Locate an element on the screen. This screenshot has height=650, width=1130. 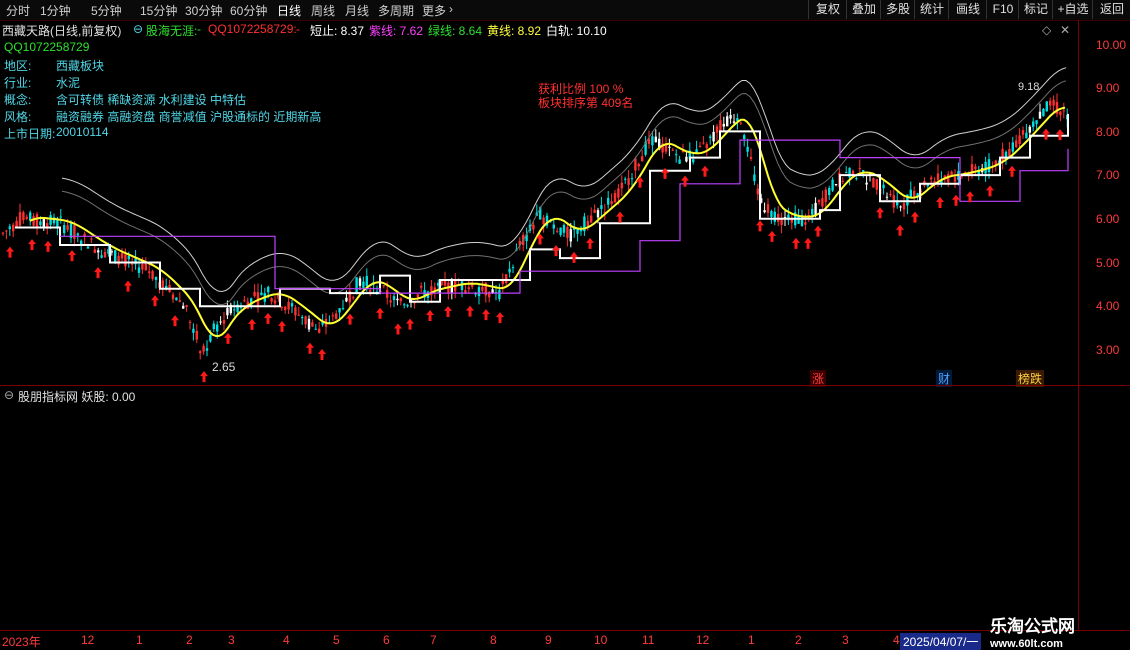
tab-more: 更多 is located at coordinates (434, 10).